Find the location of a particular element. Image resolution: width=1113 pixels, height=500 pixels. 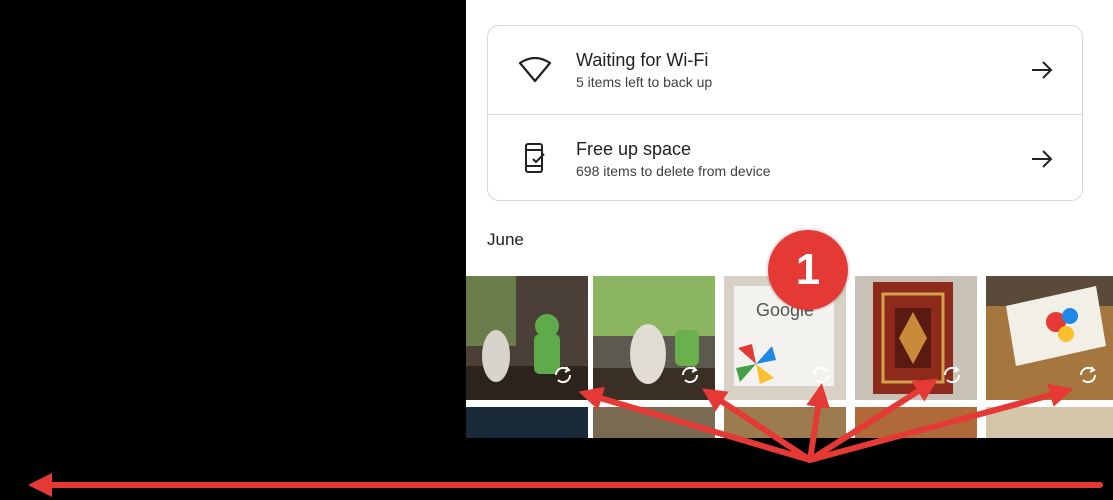

step-number-badge: 1 is located at coordinates (808, 270).